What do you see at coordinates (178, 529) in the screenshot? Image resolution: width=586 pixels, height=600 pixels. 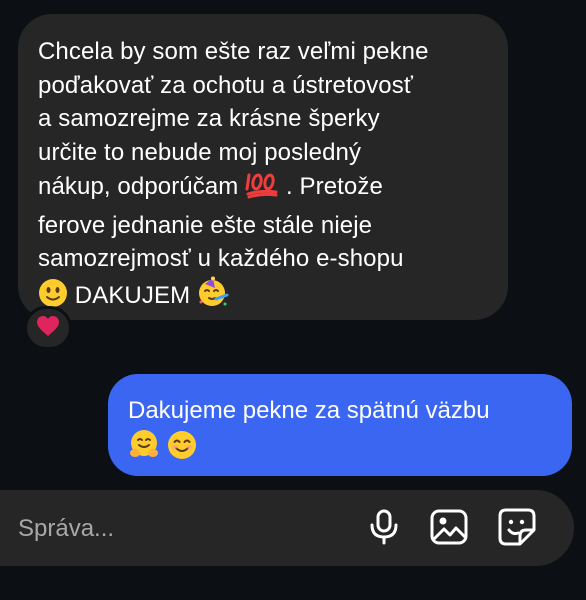 I see `message-input` at bounding box center [178, 529].